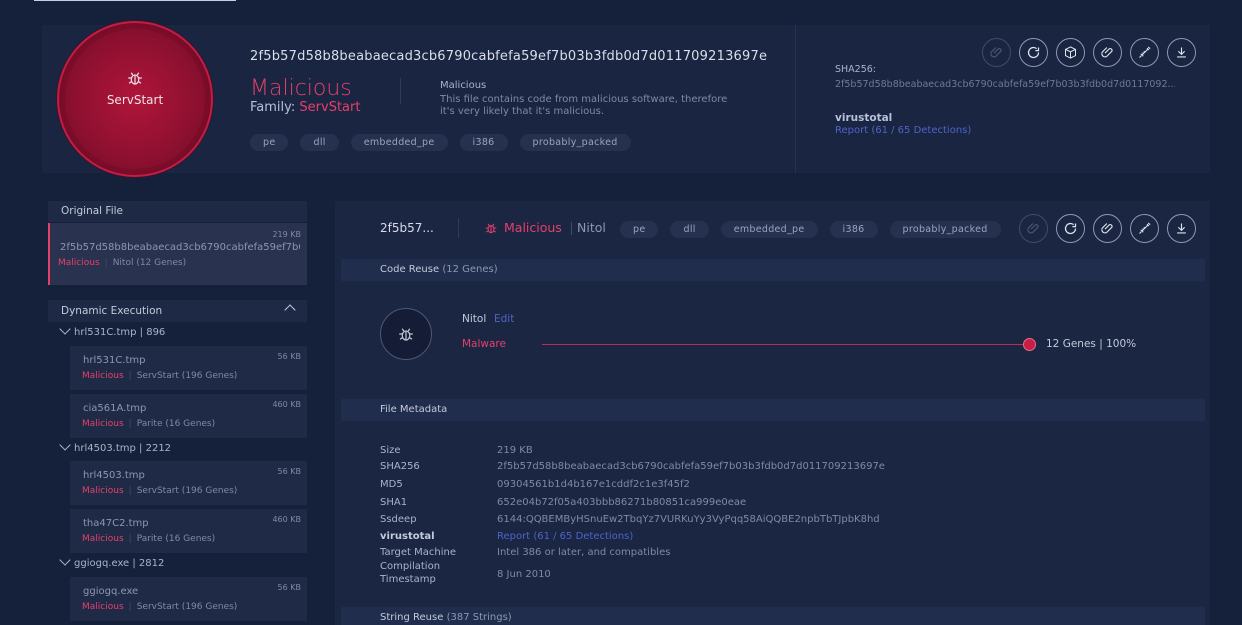  What do you see at coordinates (504, 319) in the screenshot?
I see `edit-link: Edit` at bounding box center [504, 319].